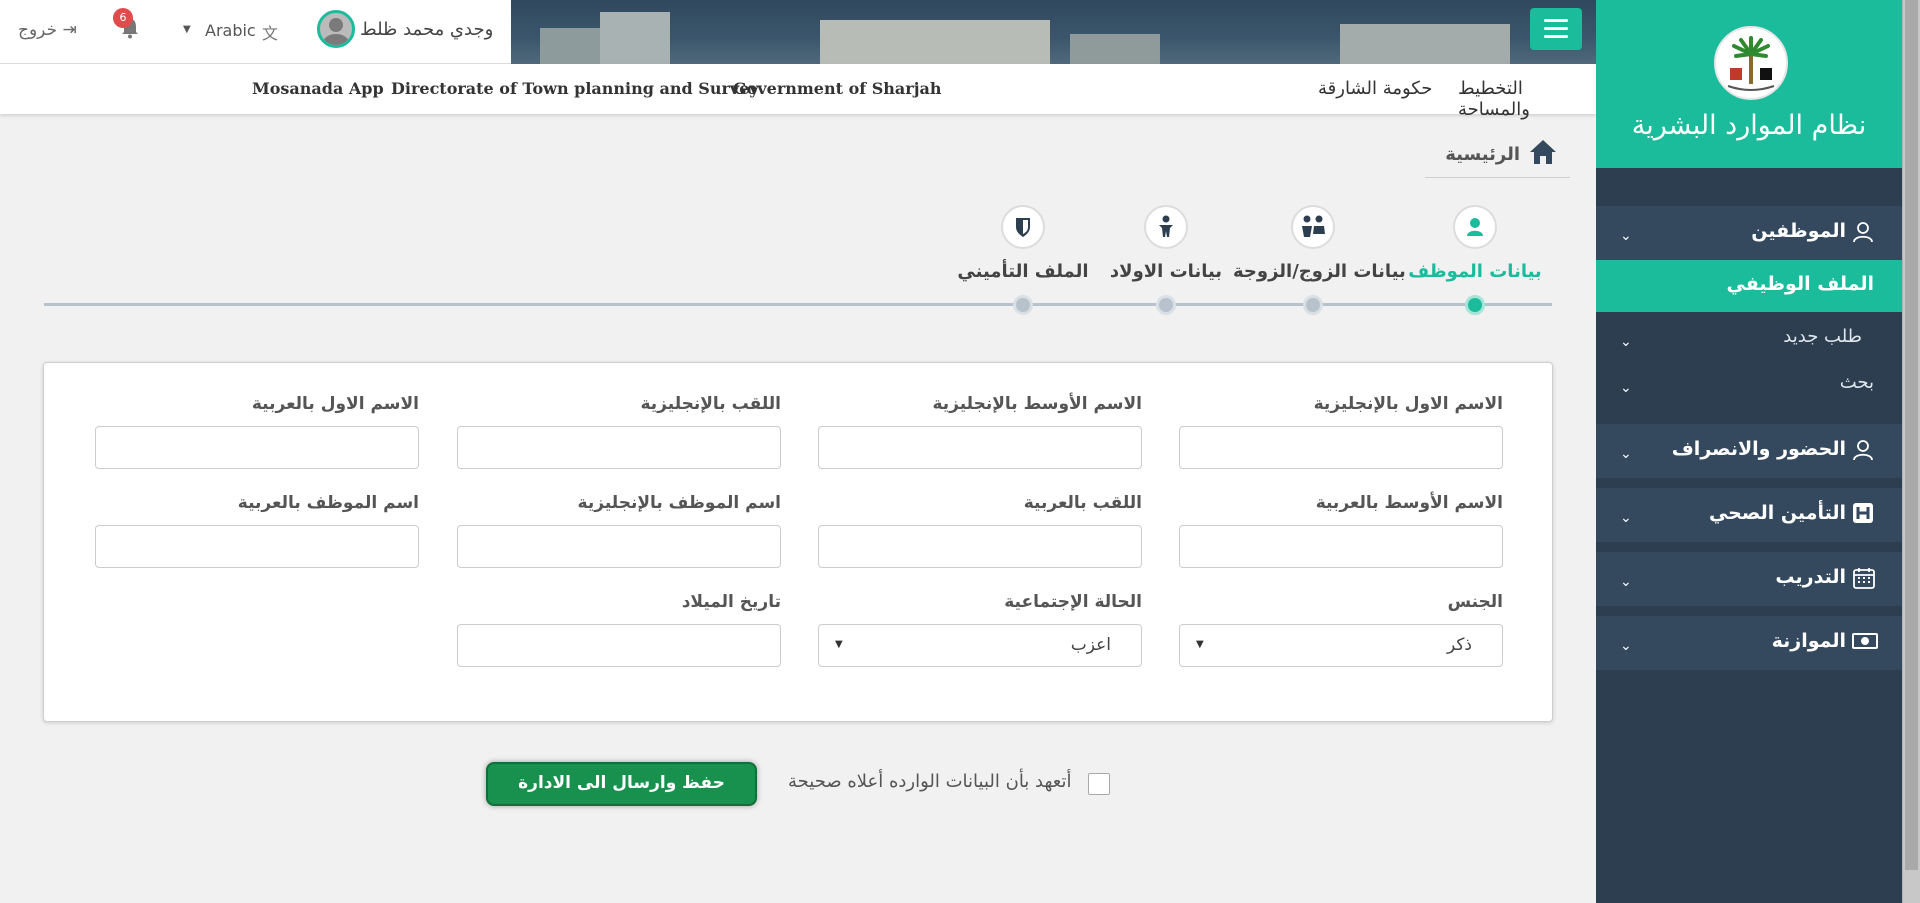 This screenshot has height=903, width=1920. I want to click on emblem-logo, so click(1751, 63).